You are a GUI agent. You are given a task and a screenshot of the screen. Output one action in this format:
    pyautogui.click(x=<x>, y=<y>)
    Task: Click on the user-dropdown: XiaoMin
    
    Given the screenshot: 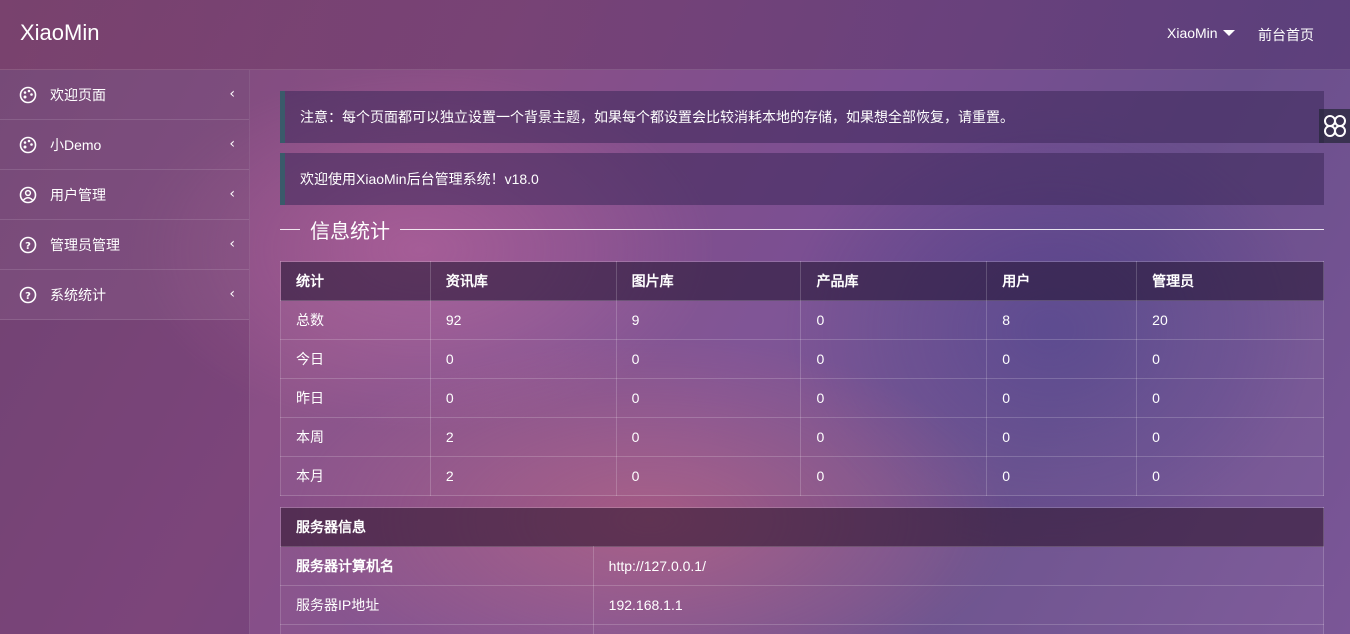 What is the action you would take?
    pyautogui.click(x=1201, y=33)
    